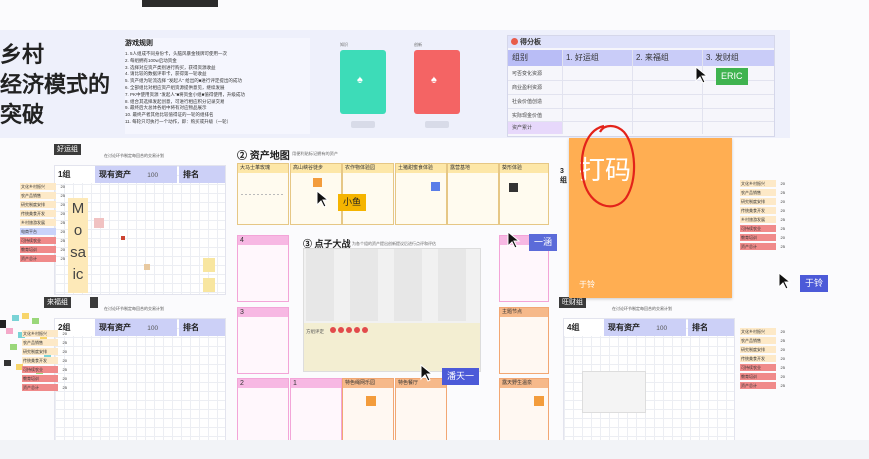 The width and height of the screenshot is (869, 459). Describe the element at coordinates (263, 340) in the screenshot. I see `asset-tile-numbered: 3` at that location.